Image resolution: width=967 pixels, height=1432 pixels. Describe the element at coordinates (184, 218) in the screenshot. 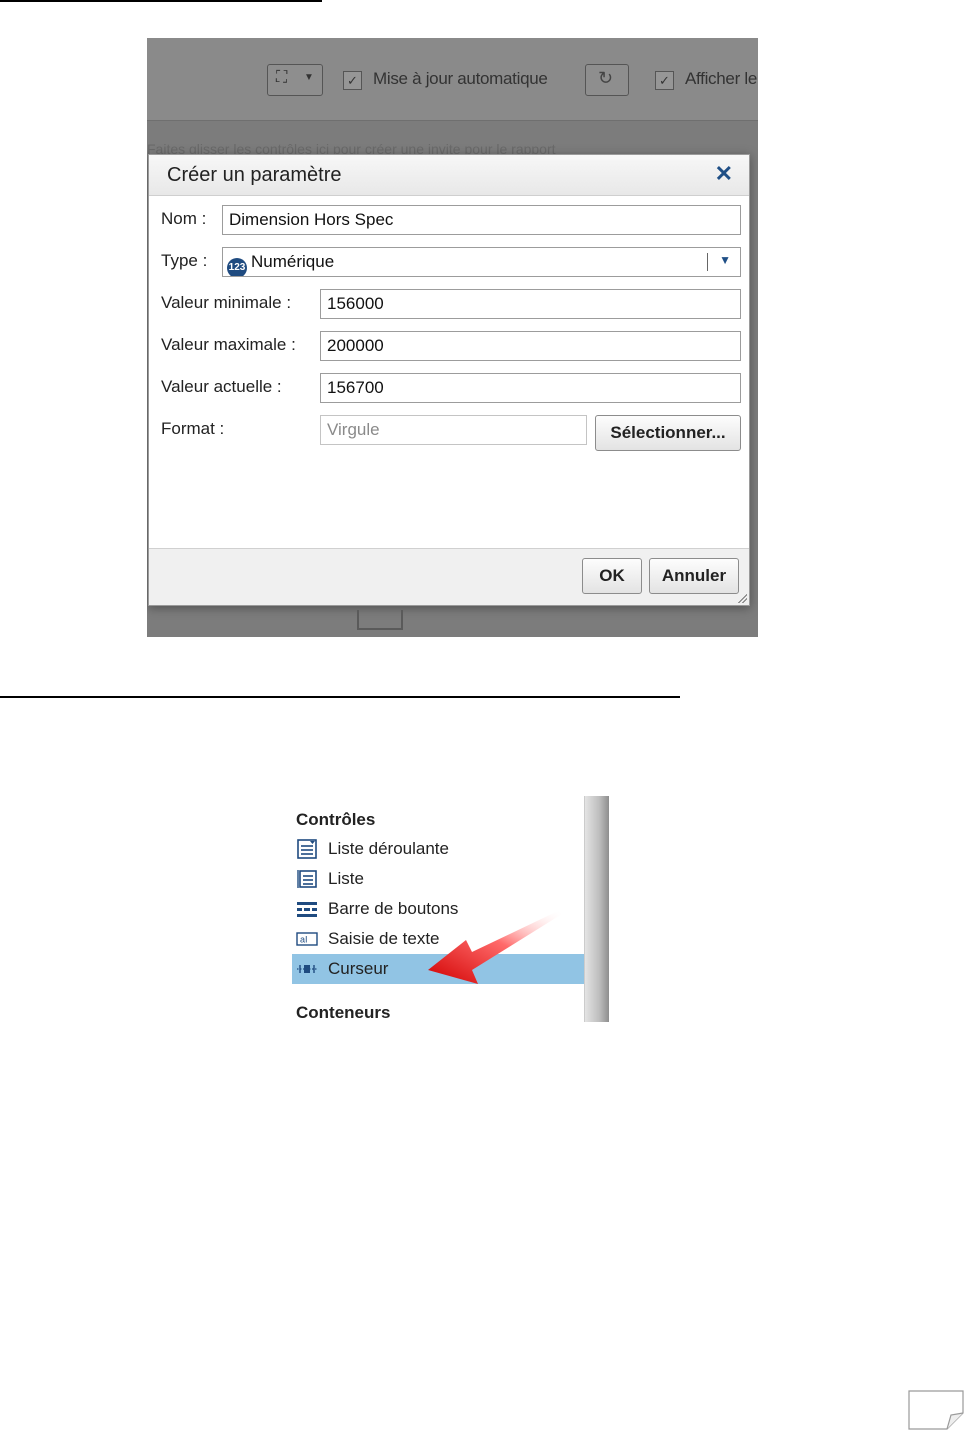

I see `name-label: Nom :` at that location.